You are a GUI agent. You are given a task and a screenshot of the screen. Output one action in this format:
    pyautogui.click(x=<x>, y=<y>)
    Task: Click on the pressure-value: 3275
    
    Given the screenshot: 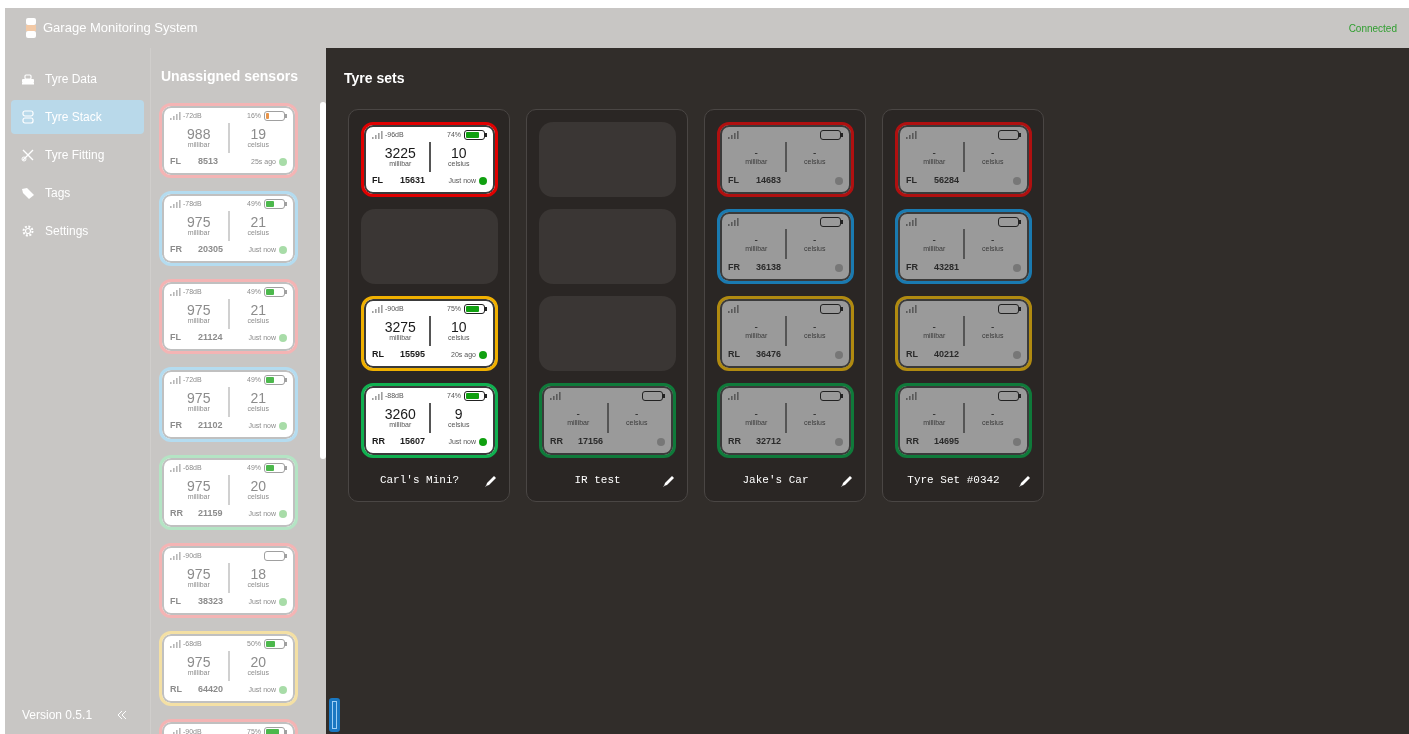 What is the action you would take?
    pyautogui.click(x=400, y=327)
    